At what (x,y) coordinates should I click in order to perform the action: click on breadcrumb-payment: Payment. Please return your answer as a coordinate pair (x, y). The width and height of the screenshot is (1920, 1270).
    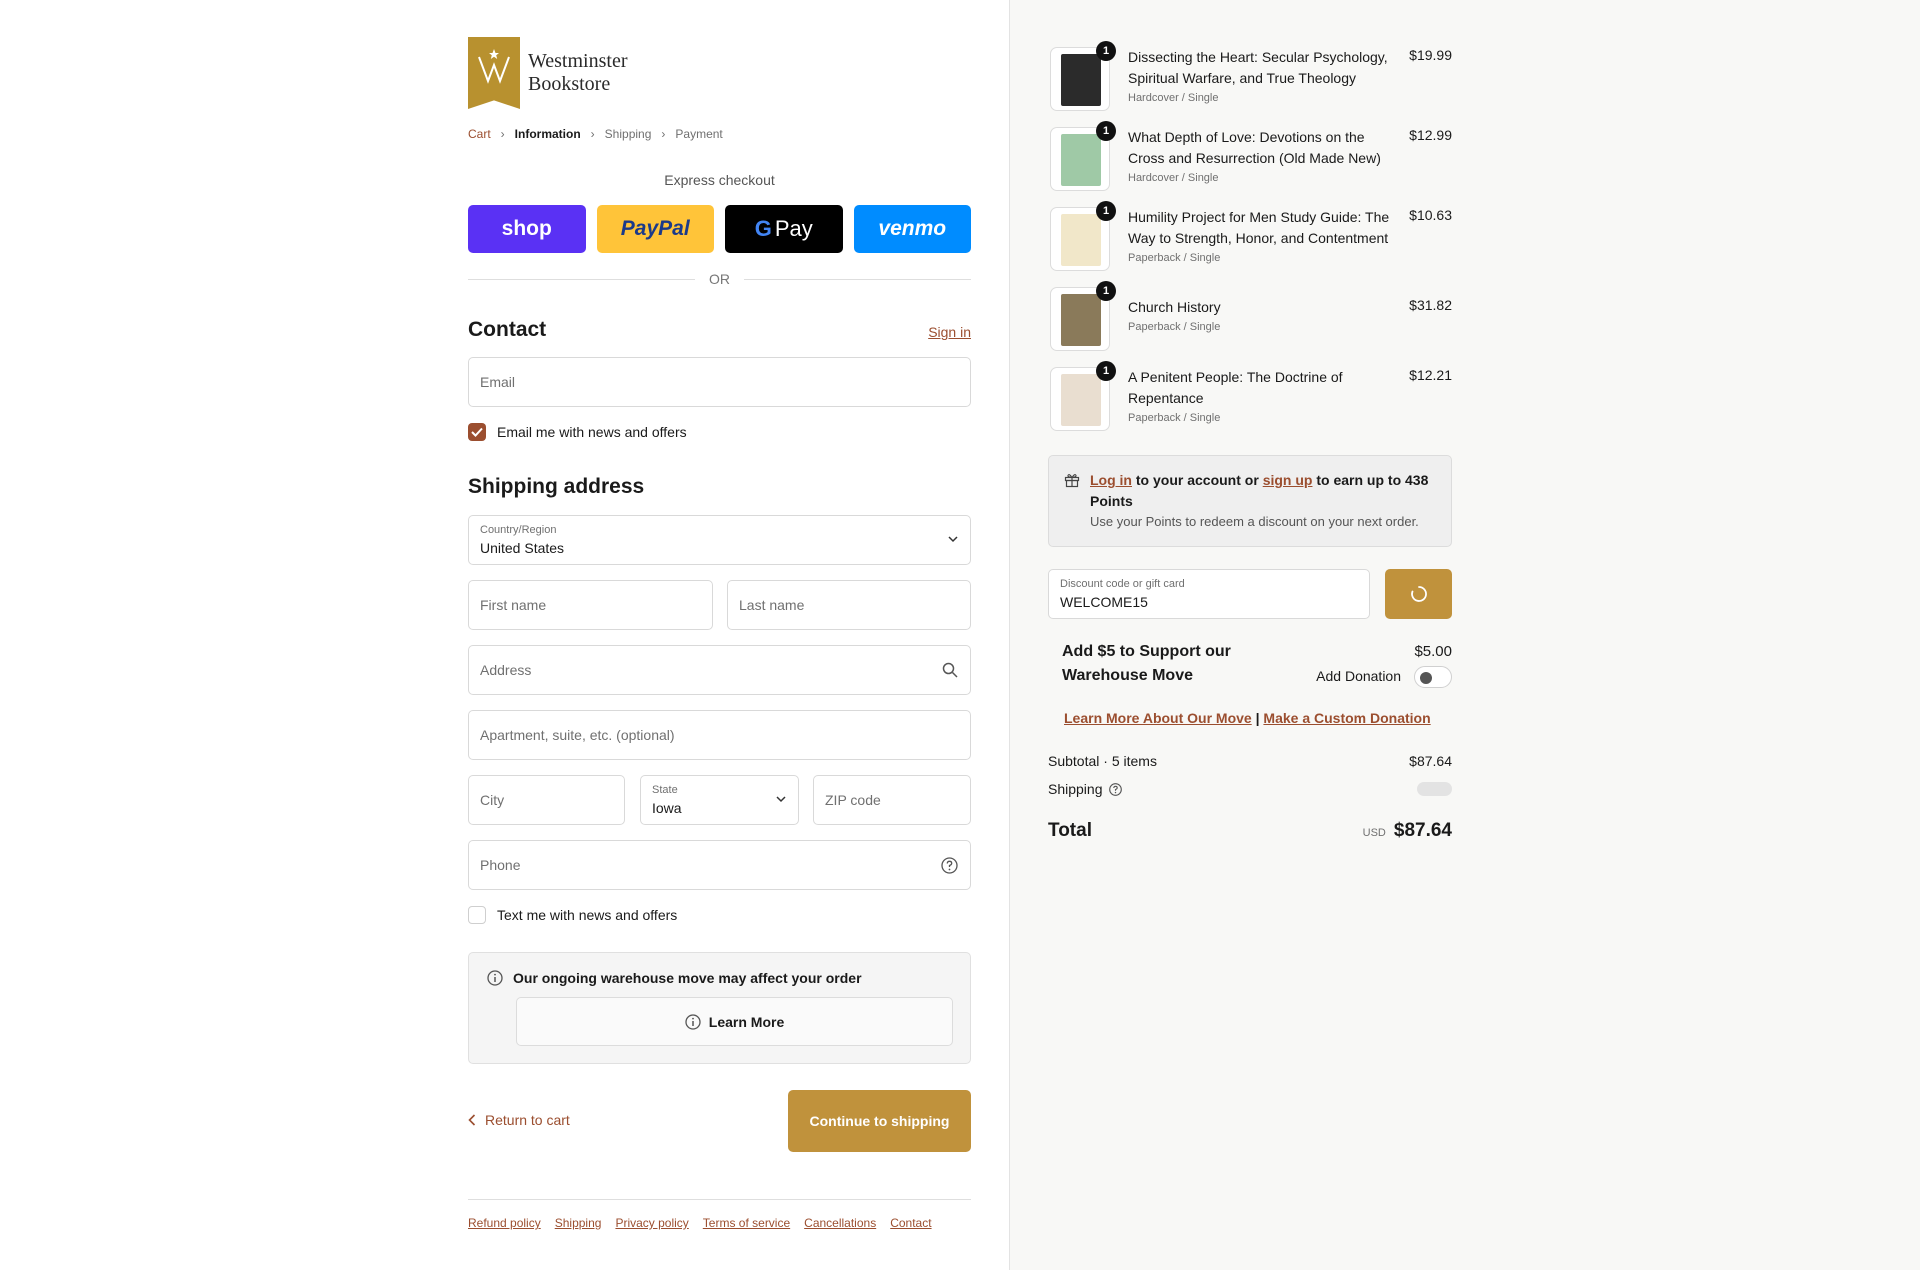
    Looking at the image, I should click on (699, 134).